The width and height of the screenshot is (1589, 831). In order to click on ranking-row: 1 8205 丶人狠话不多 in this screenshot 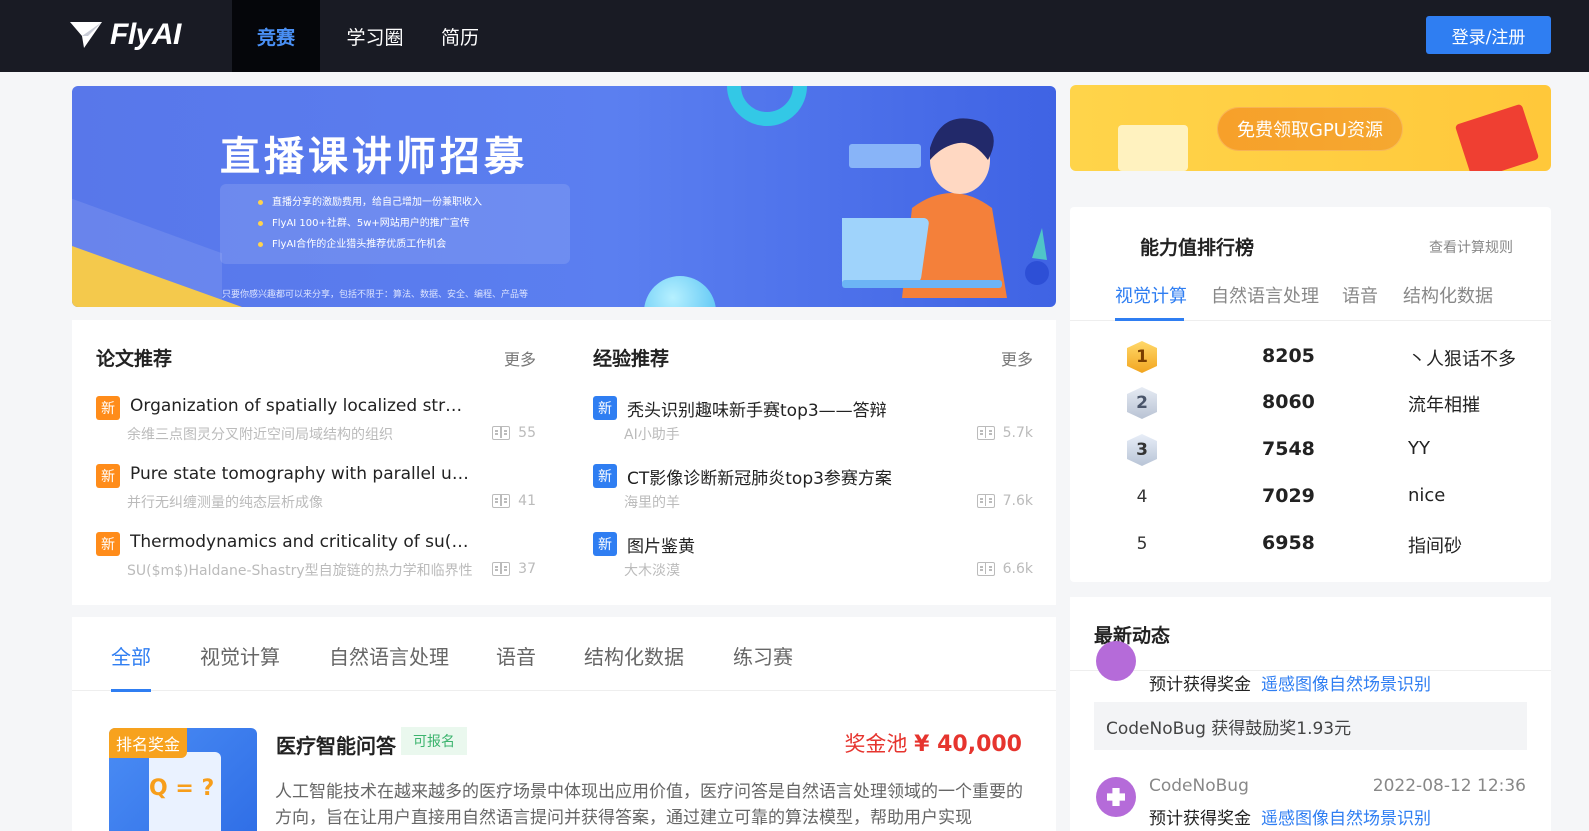, I will do `click(1310, 359)`.